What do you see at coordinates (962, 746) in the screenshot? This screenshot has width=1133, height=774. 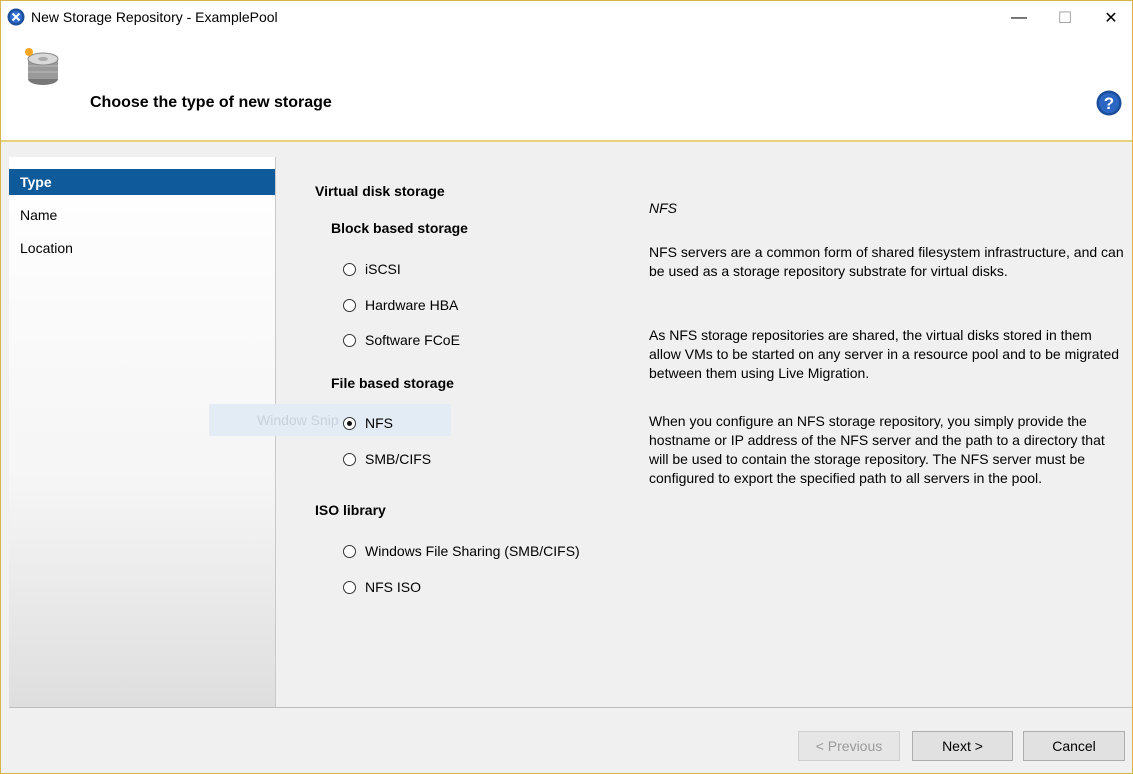 I see `next-button: Next >` at bounding box center [962, 746].